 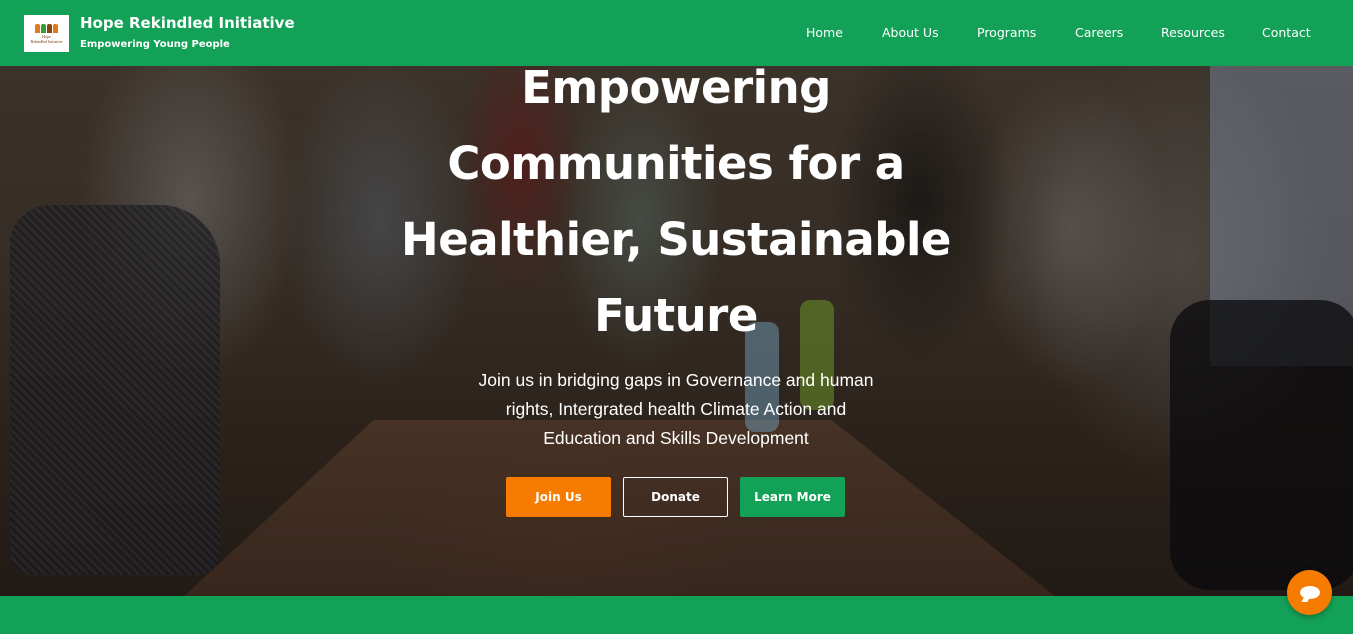 I want to click on nav-home: Home, so click(x=824, y=32).